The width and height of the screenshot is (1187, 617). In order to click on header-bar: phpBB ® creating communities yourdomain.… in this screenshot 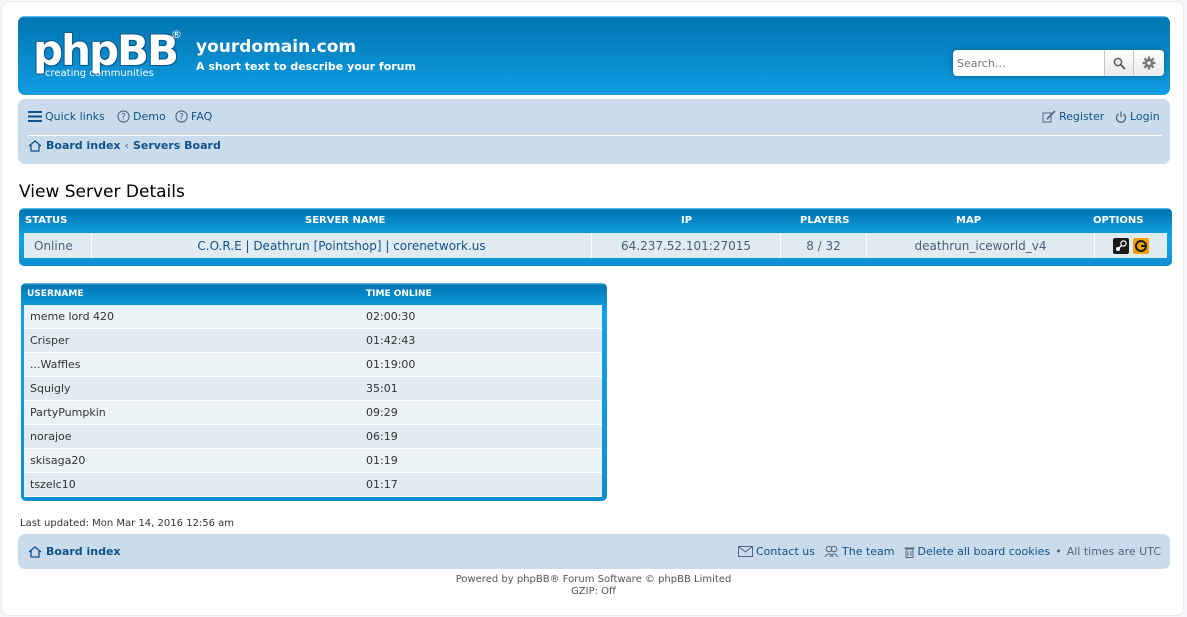, I will do `click(594, 55)`.